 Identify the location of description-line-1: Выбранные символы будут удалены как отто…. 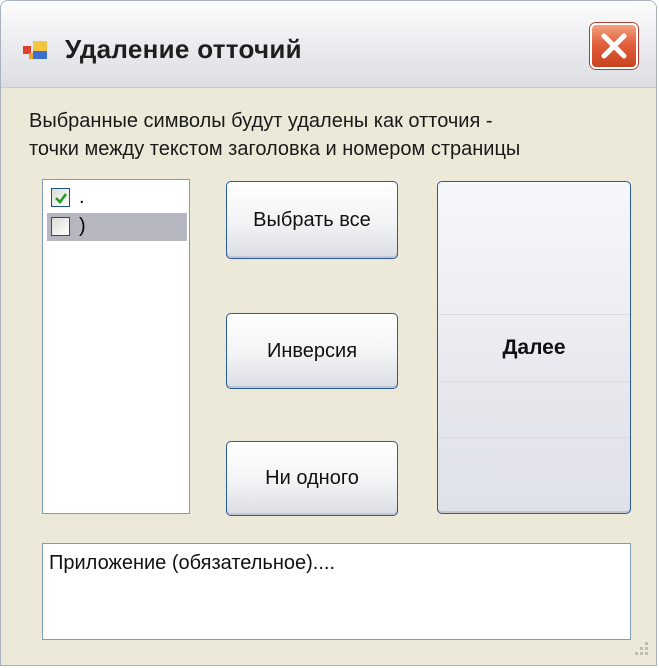
(261, 121).